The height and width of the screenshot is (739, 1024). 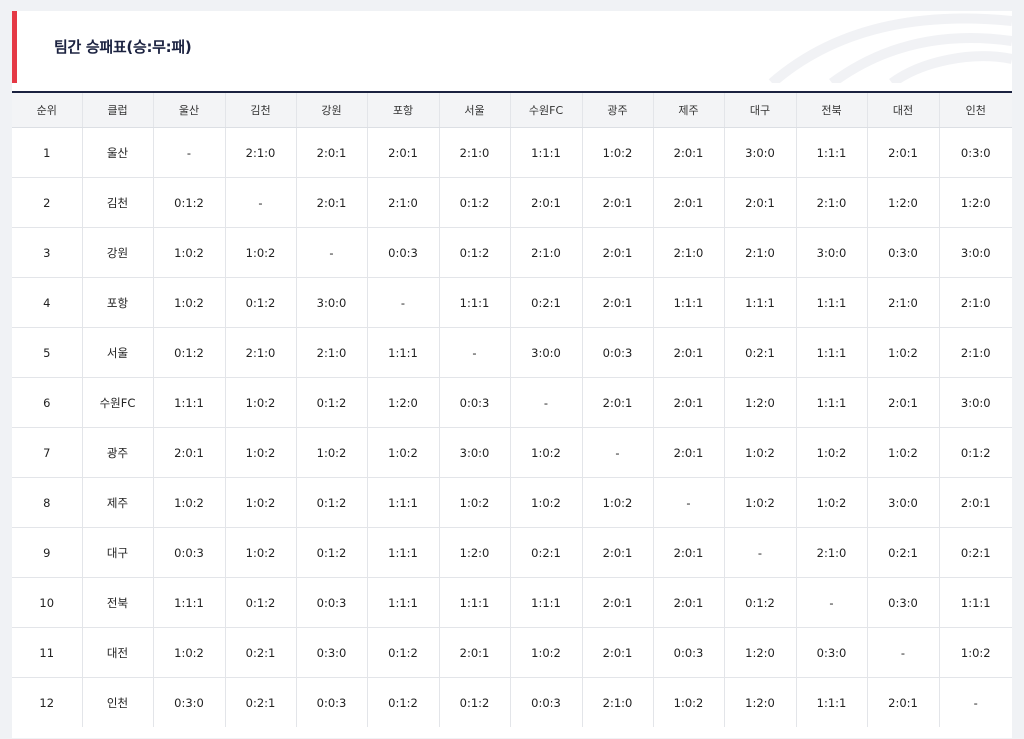 I want to click on club-cell: 김천, so click(x=117, y=202).